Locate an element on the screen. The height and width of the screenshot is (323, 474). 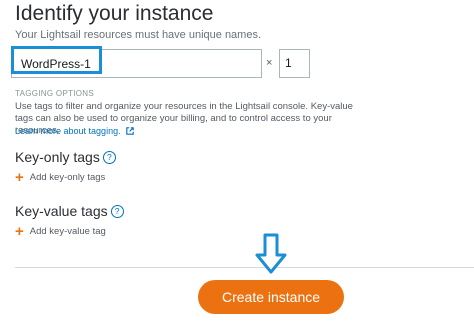
instance-name-input is located at coordinates (60, 64).